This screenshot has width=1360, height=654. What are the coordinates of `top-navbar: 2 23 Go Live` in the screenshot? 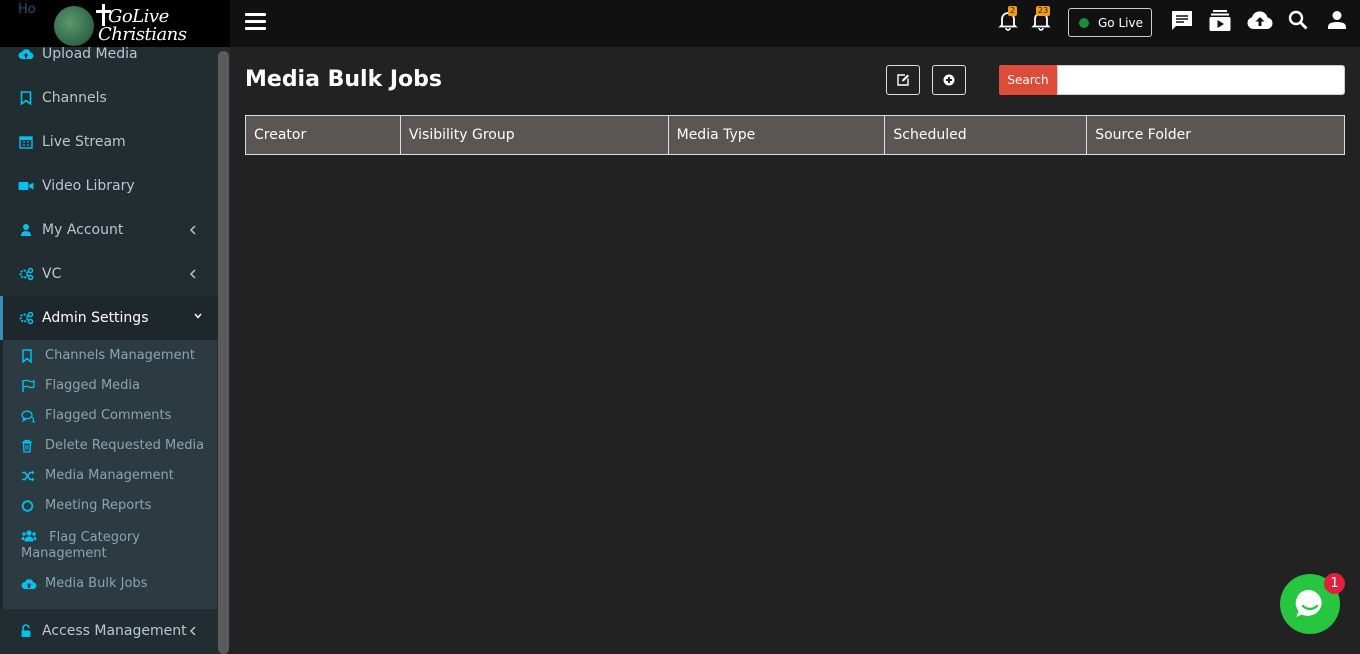 It's located at (795, 23).